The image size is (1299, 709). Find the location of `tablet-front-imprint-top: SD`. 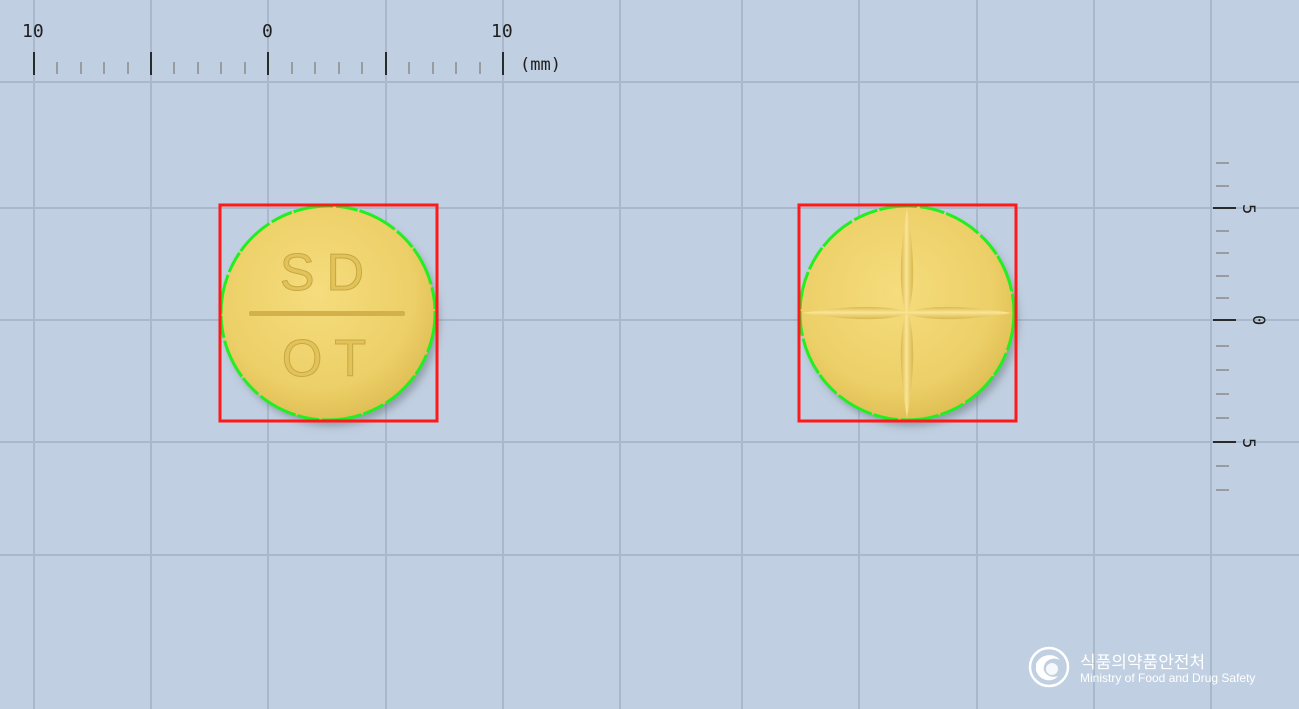

tablet-front-imprint-top: SD is located at coordinates (328, 273).